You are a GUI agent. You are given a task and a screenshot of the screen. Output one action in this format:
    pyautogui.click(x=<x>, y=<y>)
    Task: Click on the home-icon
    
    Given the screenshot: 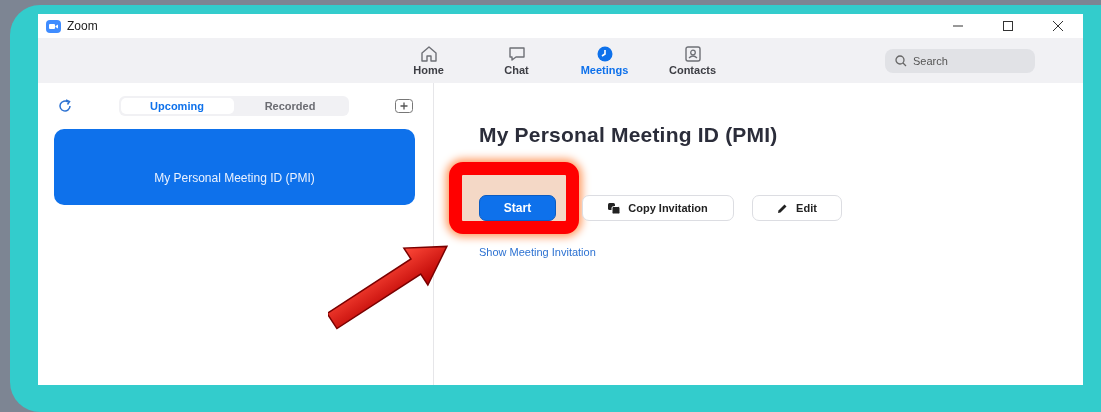 What is the action you would take?
    pyautogui.click(x=428, y=53)
    